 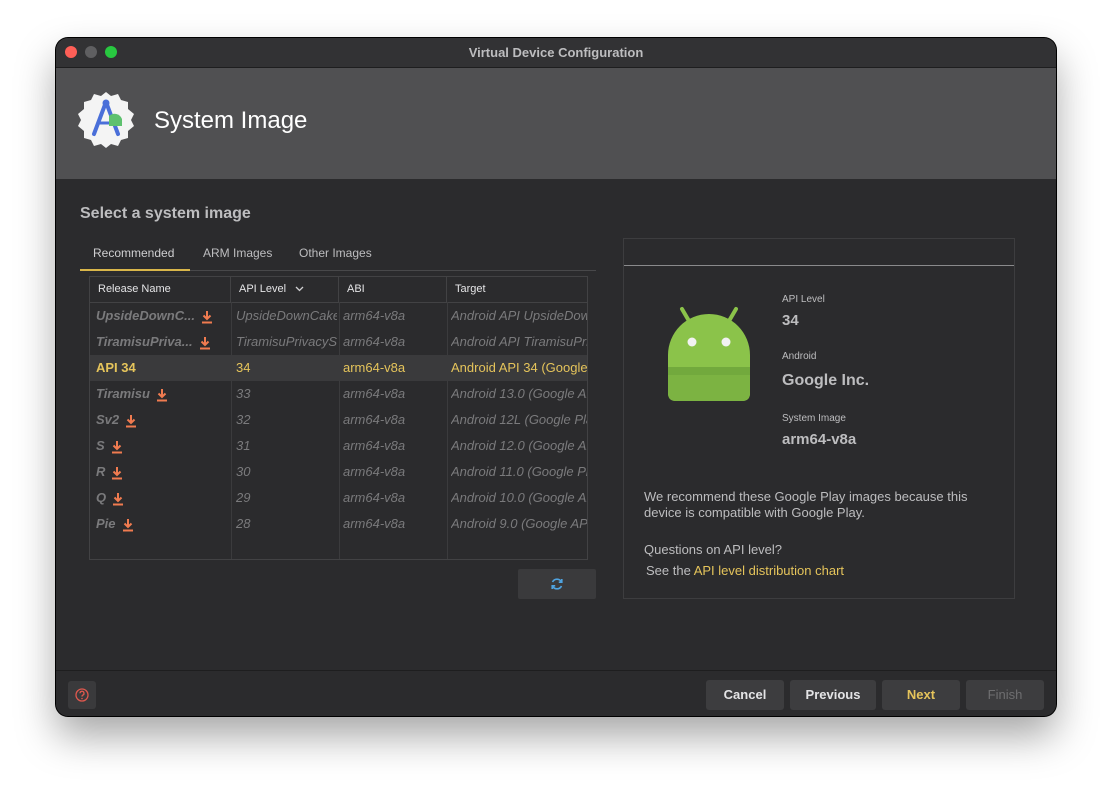 I want to click on vendor-label: Android, so click(x=799, y=356).